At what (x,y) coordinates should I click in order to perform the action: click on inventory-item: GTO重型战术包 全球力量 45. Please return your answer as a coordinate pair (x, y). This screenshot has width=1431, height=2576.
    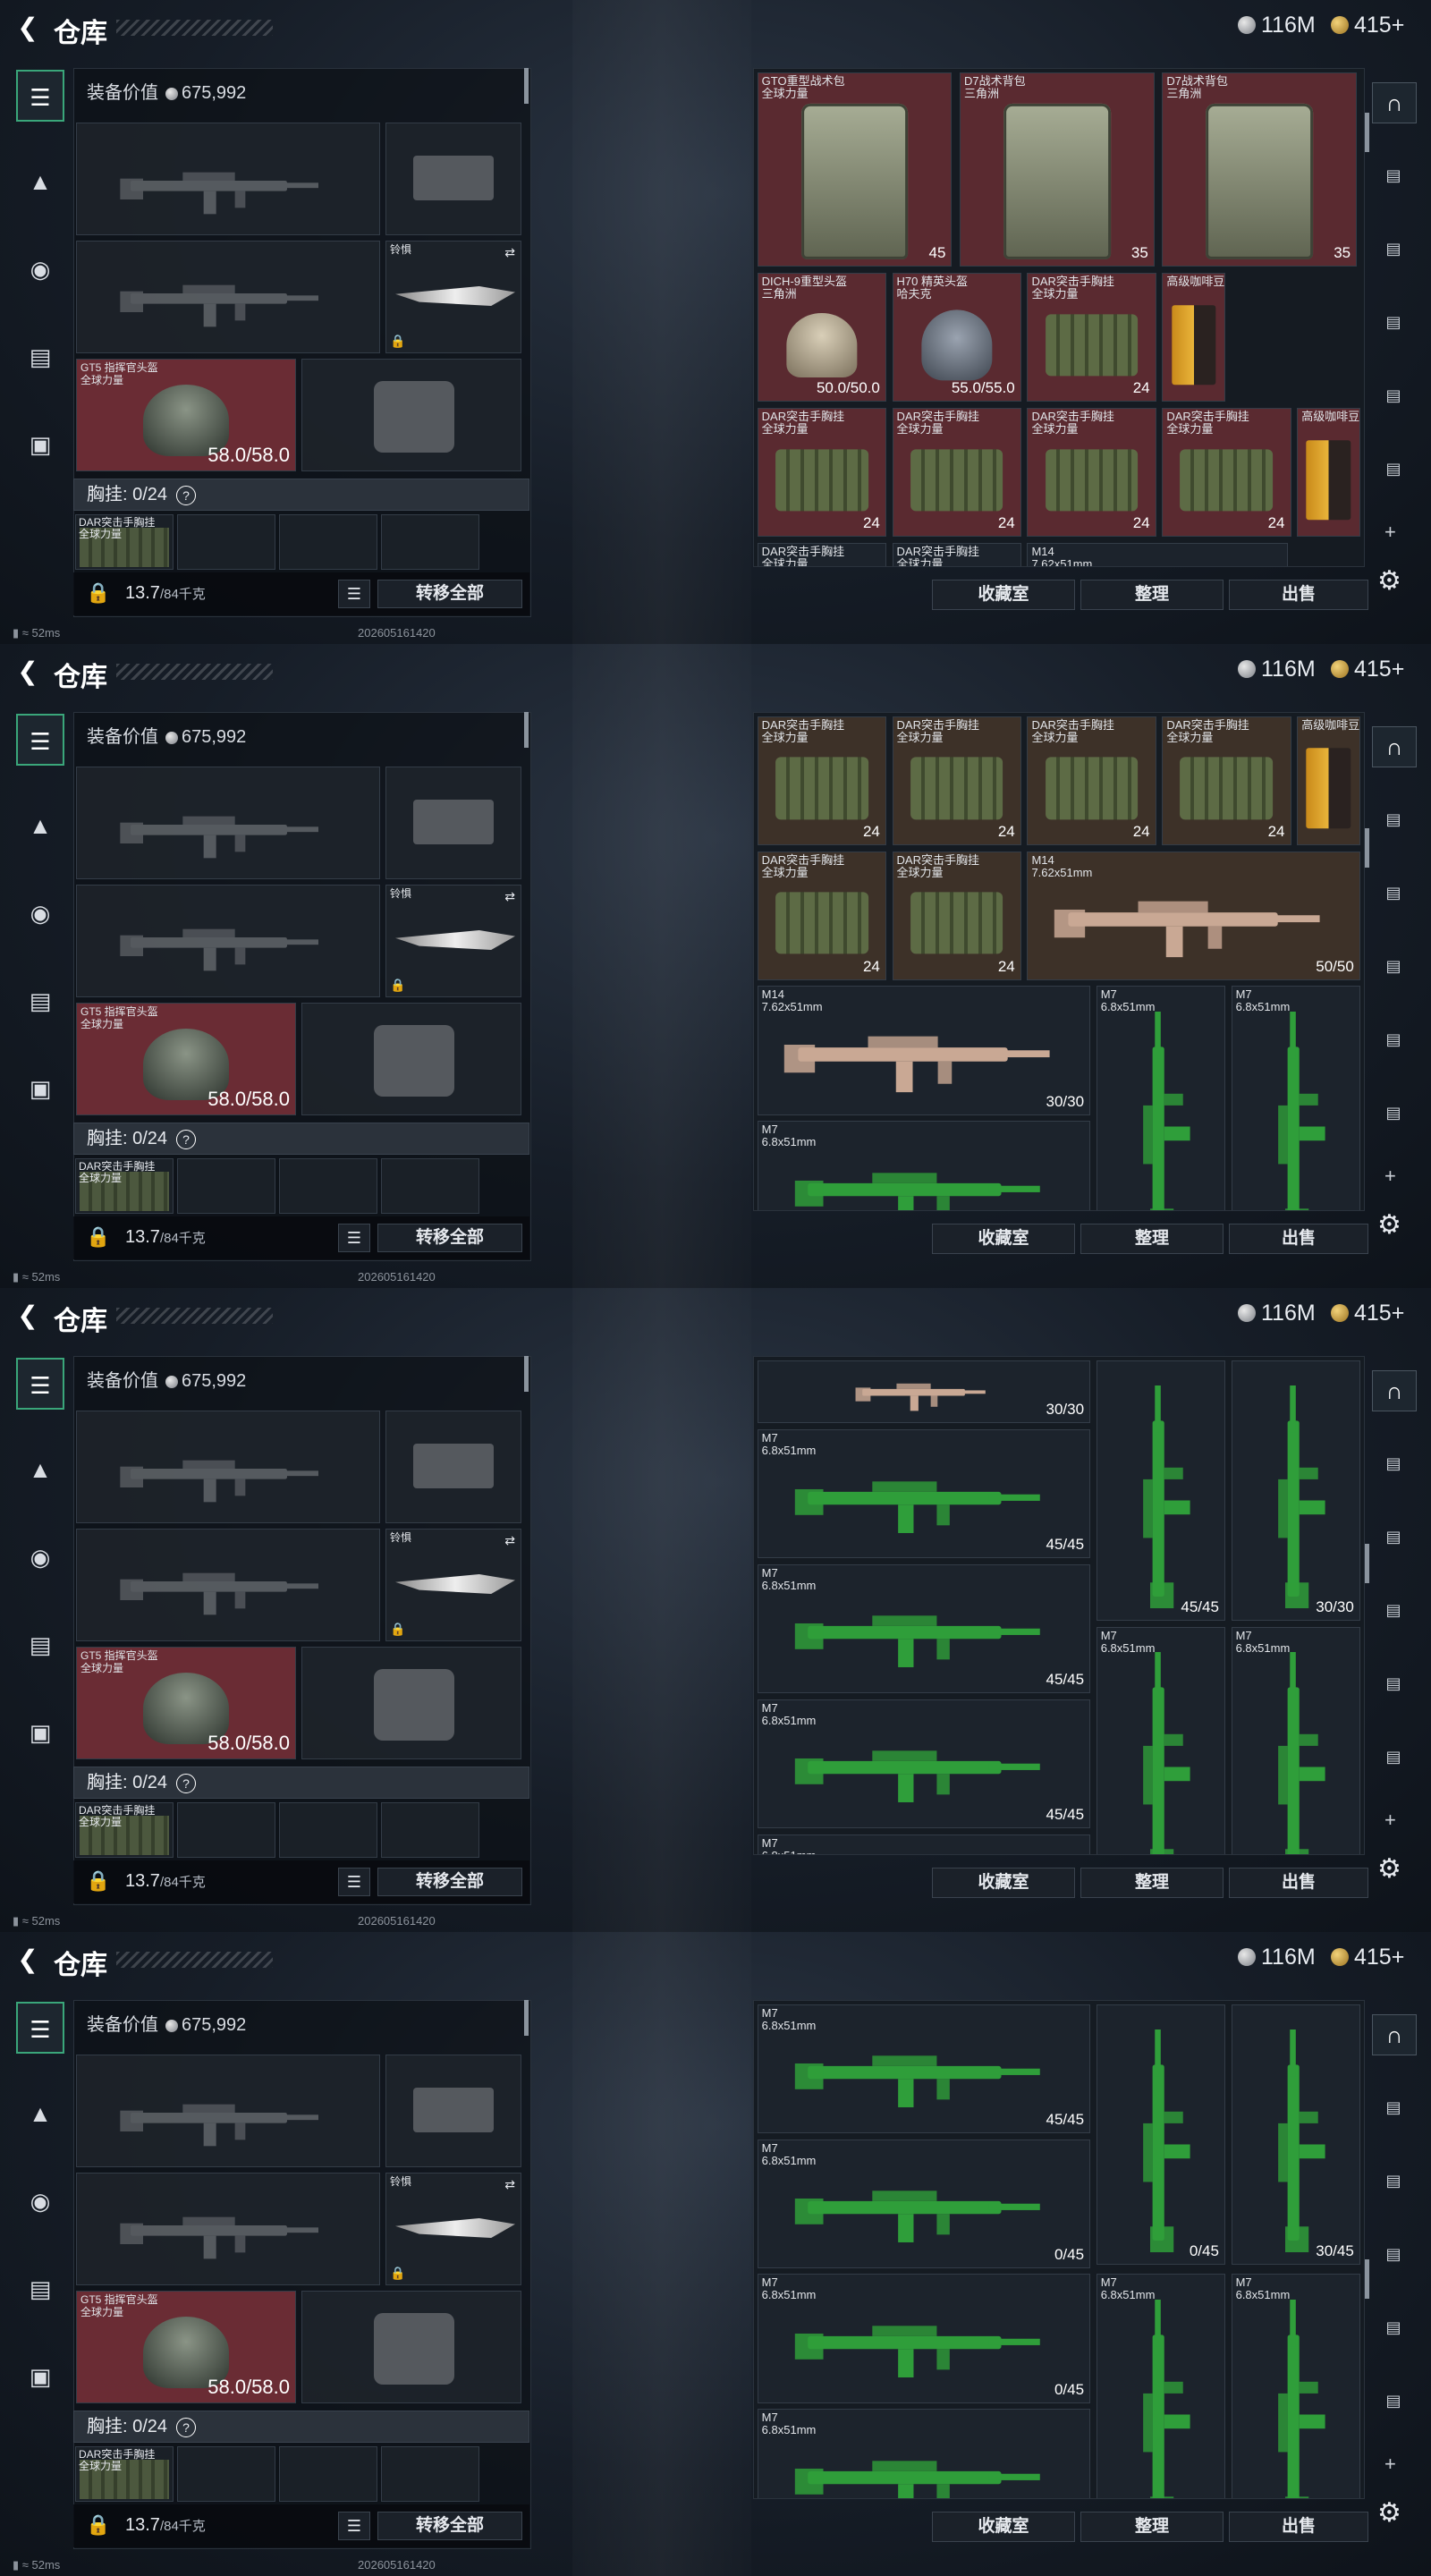
    Looking at the image, I should click on (855, 169).